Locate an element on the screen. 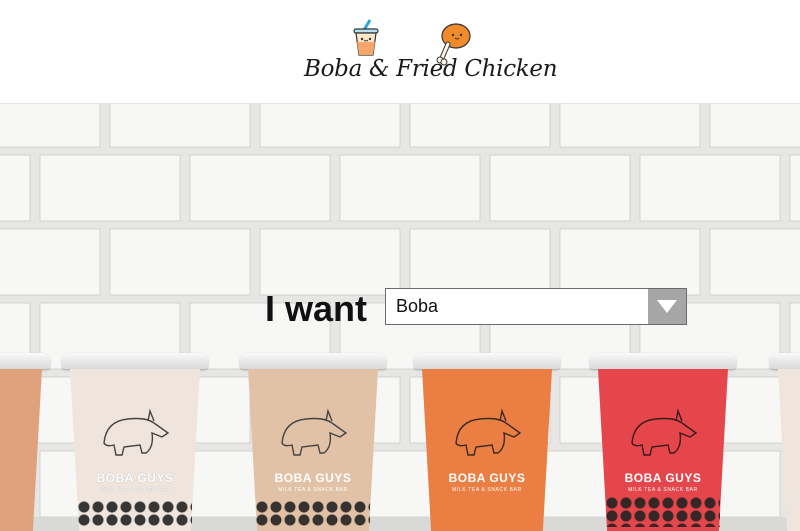  site-logo: Boba & Fried Chicken is located at coordinates (429, 55).